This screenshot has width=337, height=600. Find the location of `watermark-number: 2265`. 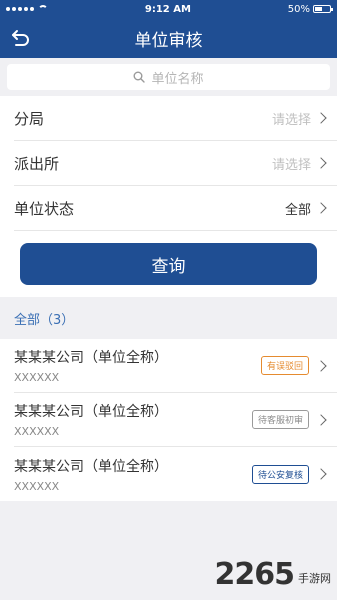

watermark-number: 2265 is located at coordinates (254, 574).